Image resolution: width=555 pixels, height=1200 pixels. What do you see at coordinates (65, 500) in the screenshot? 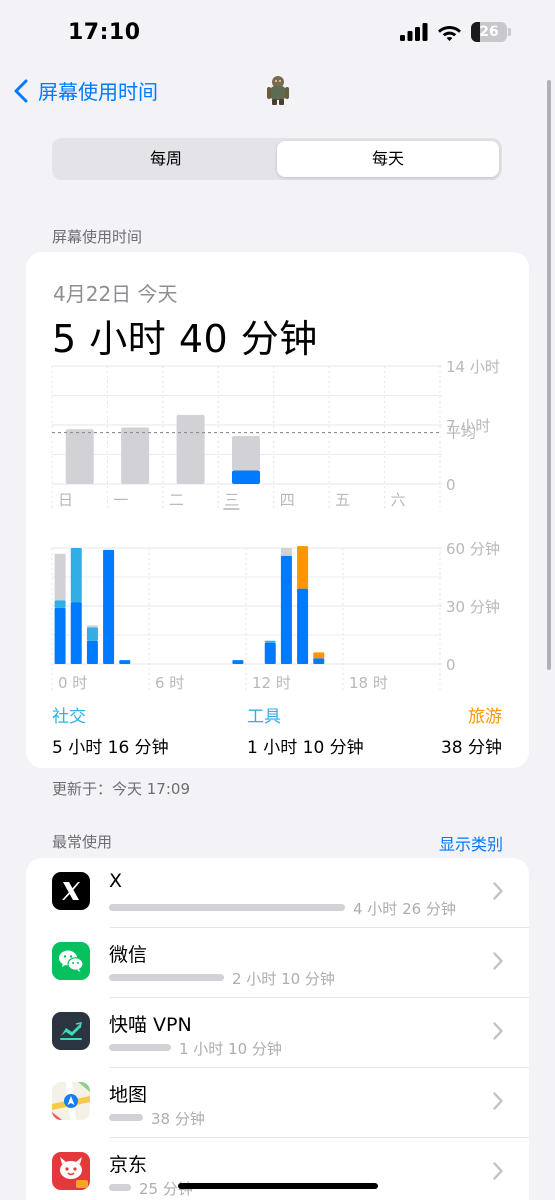
I see `day-label: 日` at bounding box center [65, 500].